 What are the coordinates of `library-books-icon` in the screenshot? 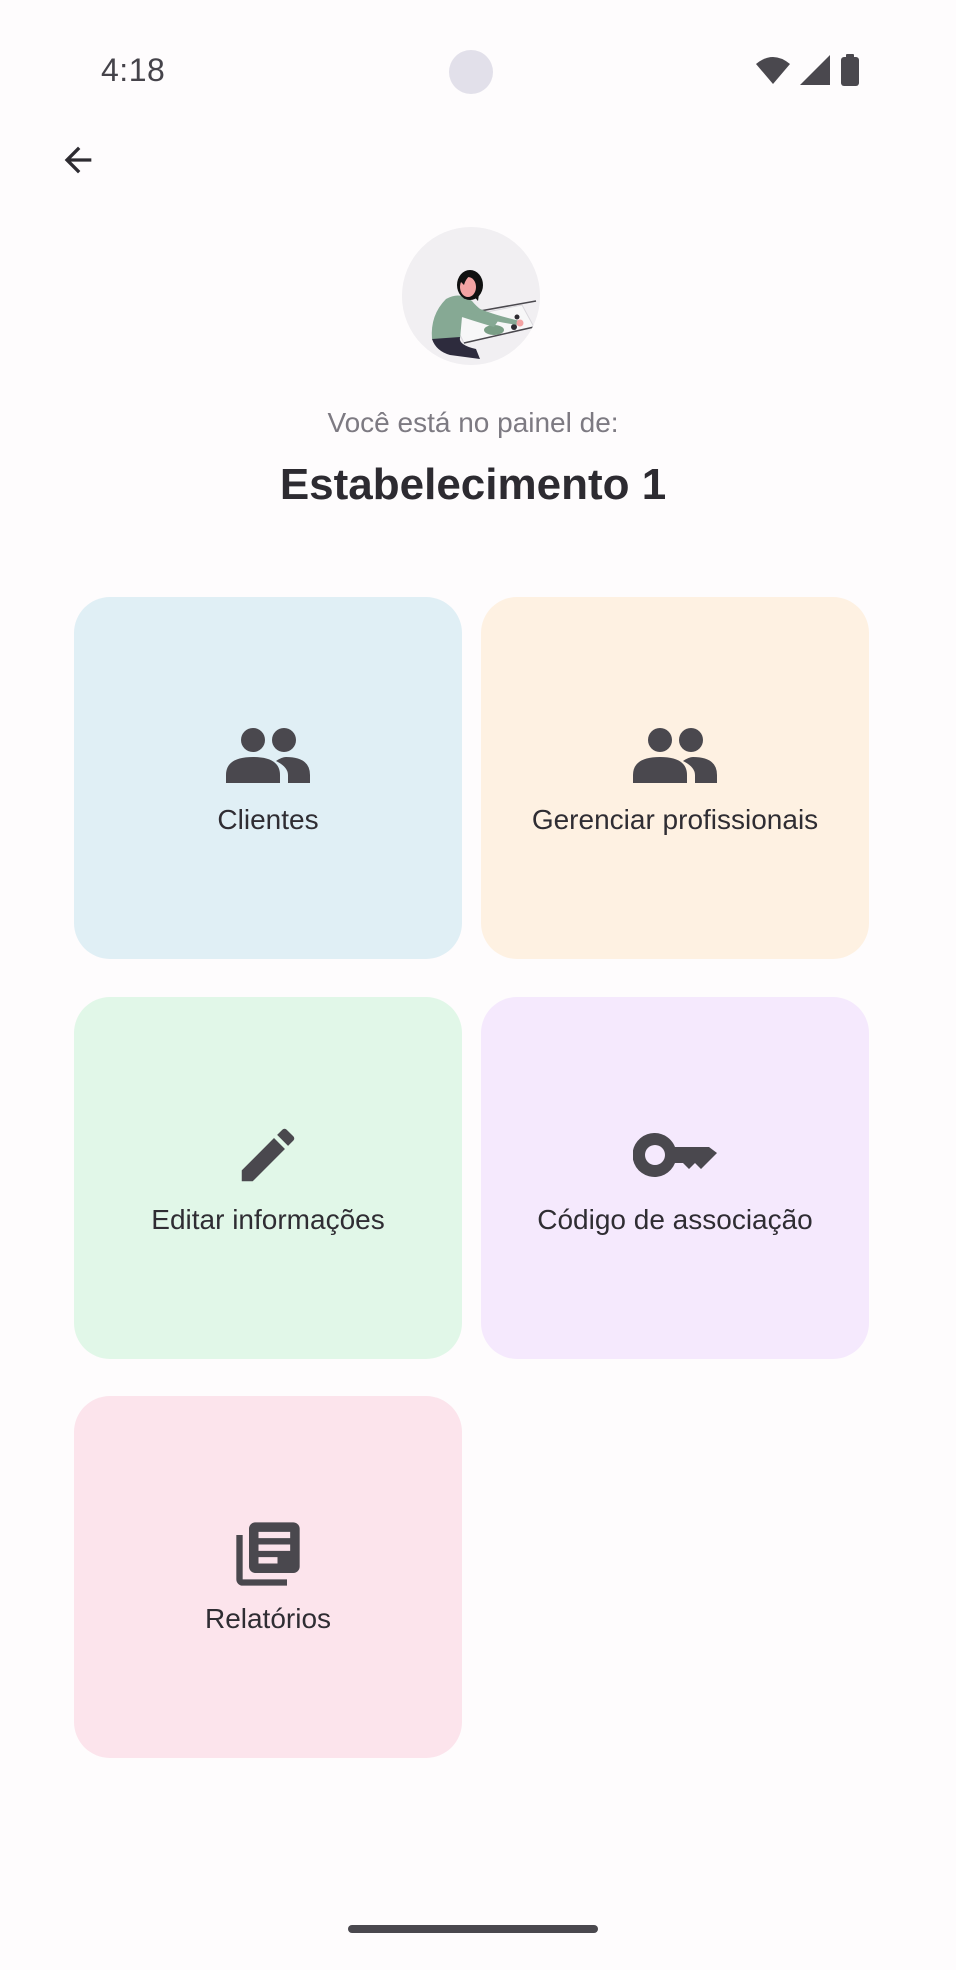 It's located at (268, 1554).